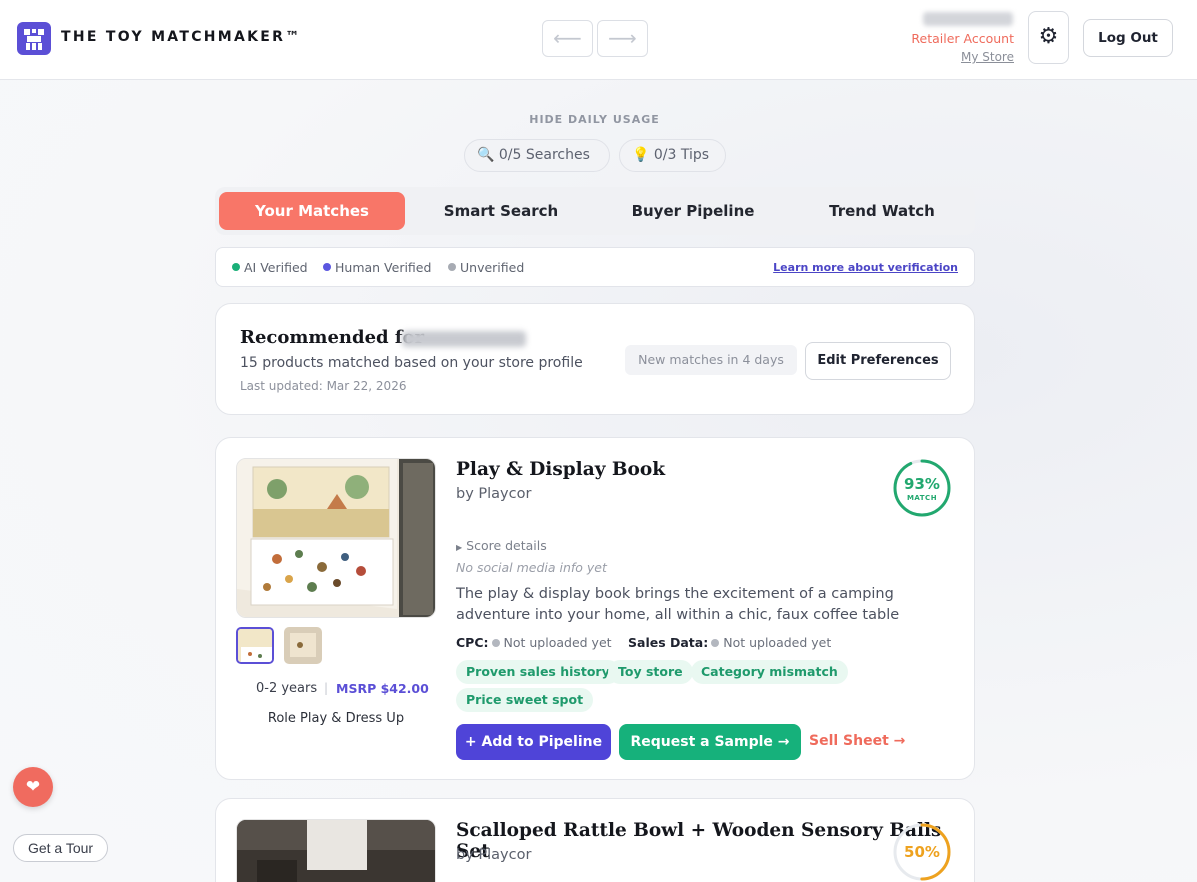  Describe the element at coordinates (711, 360) in the screenshot. I see `new-matches-badge: New matches in 4 days` at that location.